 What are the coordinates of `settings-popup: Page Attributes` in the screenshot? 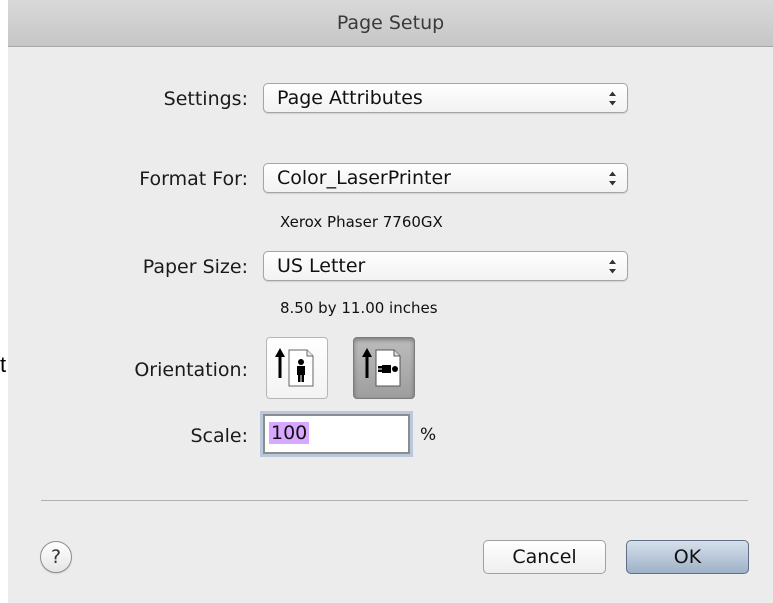 It's located at (445, 98).